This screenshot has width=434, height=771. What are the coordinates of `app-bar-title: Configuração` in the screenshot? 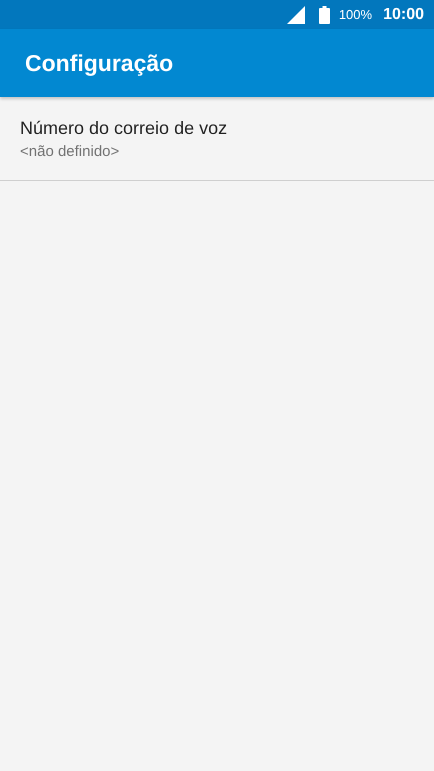 It's located at (99, 63).